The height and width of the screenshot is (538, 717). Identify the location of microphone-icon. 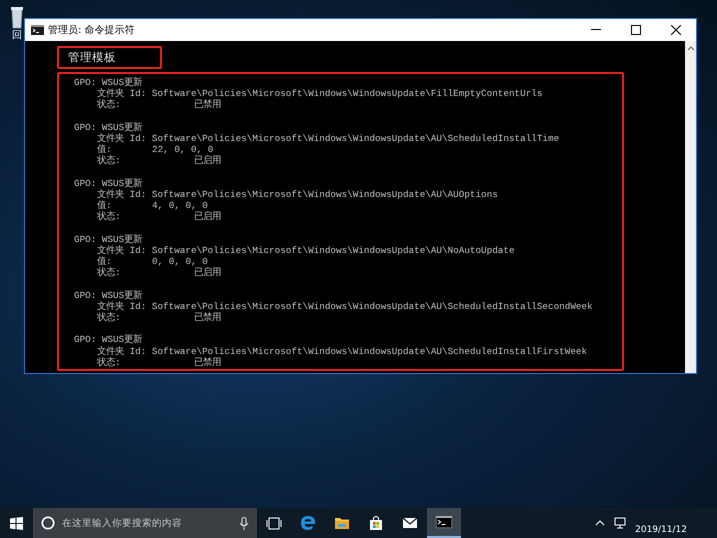
(244, 523).